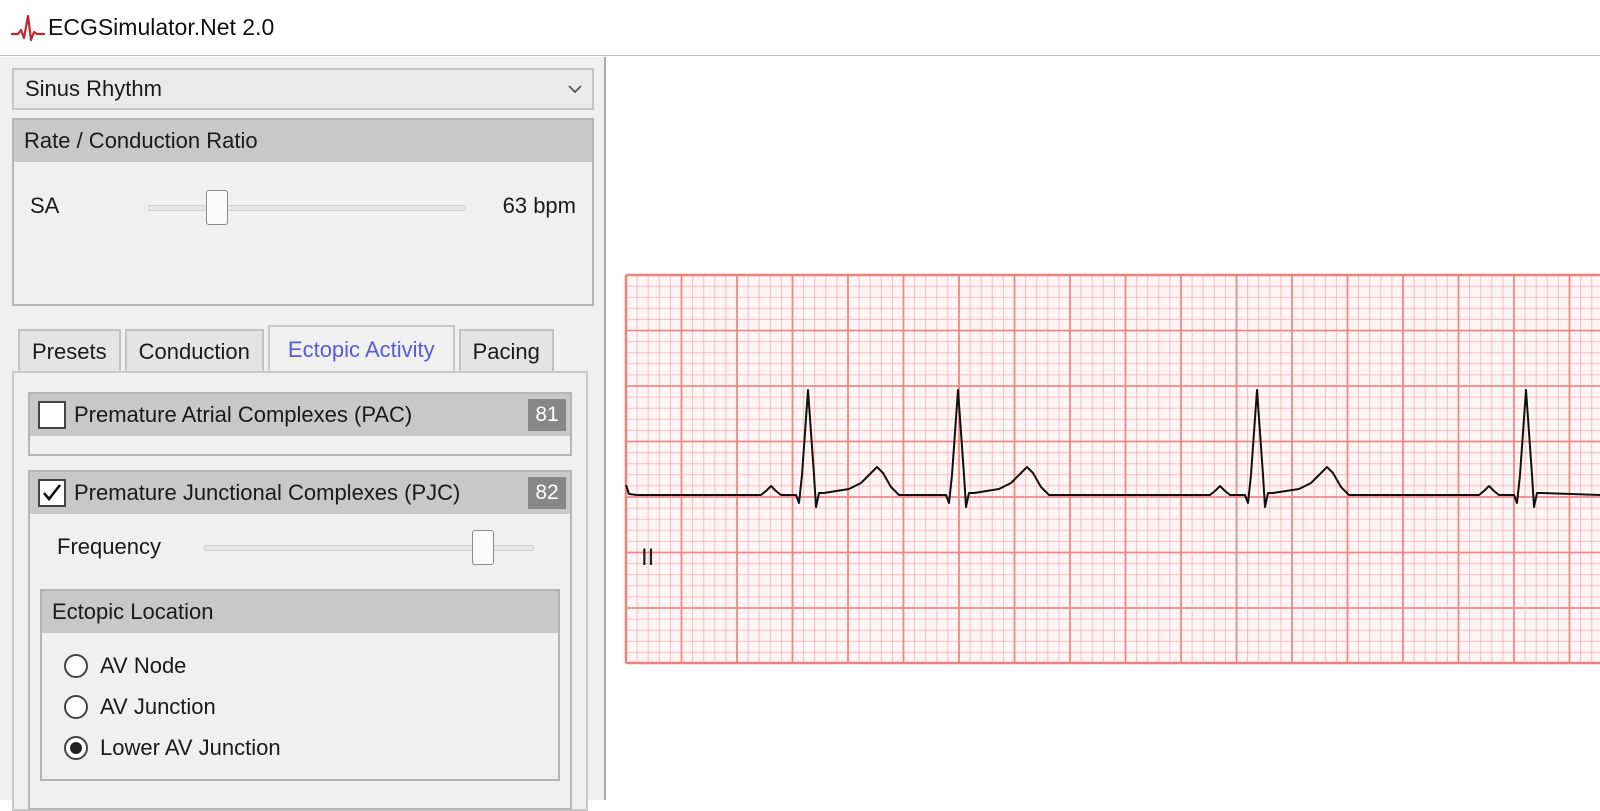  What do you see at coordinates (243, 414) in the screenshot?
I see `pac-label: Premature Atrial Complexes (PAC)` at bounding box center [243, 414].